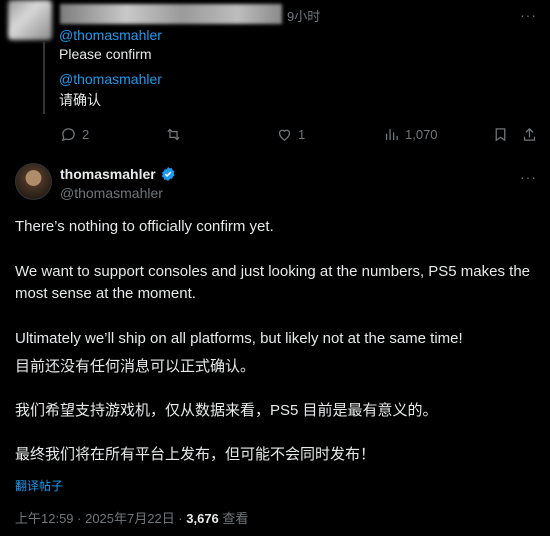 The width and height of the screenshot is (550, 536). What do you see at coordinates (80, 100) in the screenshot?
I see `reply-text: 请确认` at bounding box center [80, 100].